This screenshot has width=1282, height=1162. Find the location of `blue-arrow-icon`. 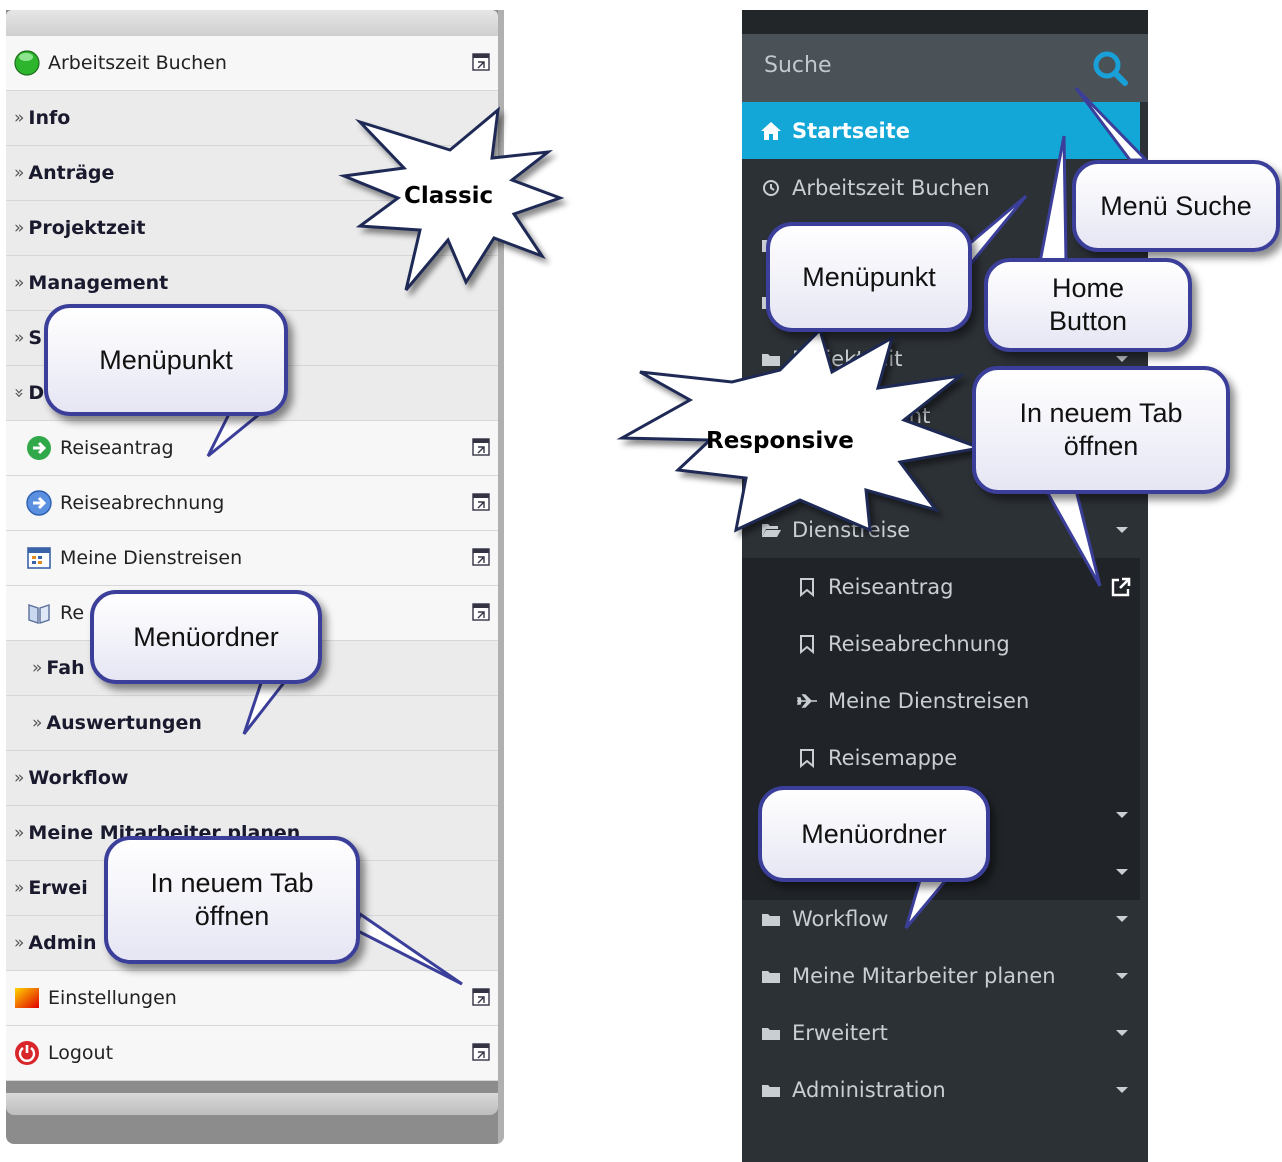

blue-arrow-icon is located at coordinates (39, 503).